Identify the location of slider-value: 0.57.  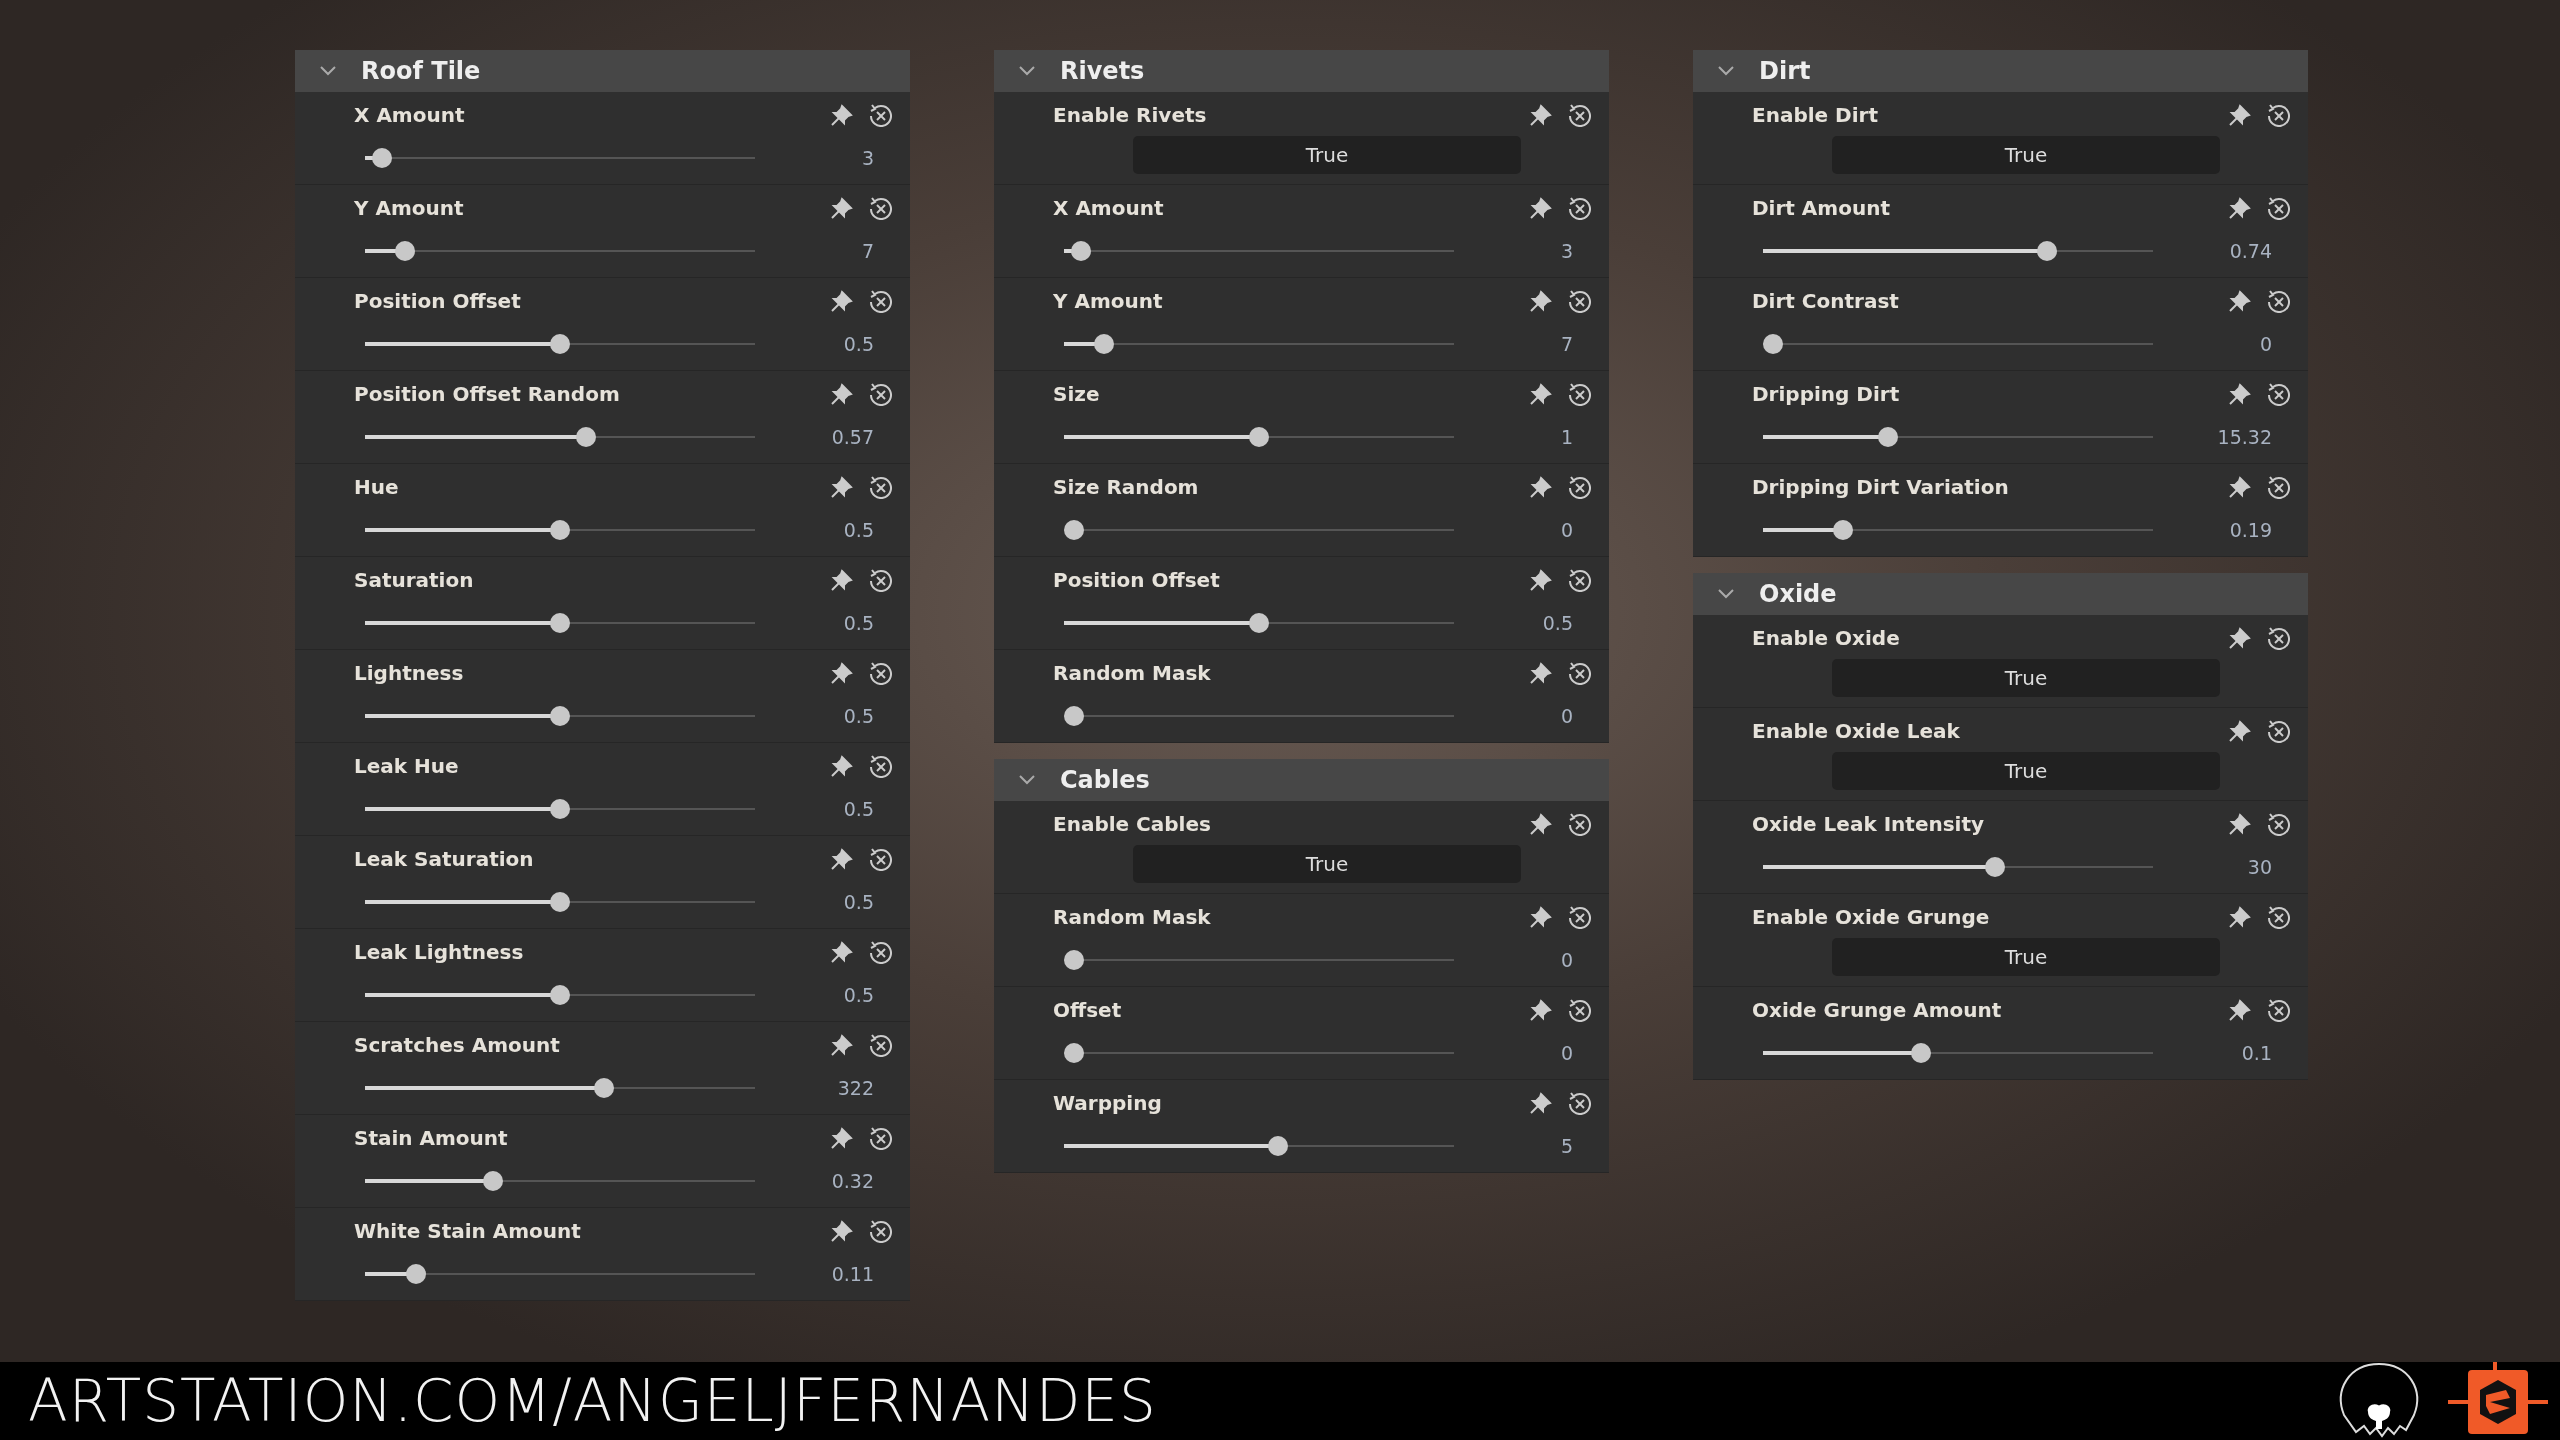
(852, 437).